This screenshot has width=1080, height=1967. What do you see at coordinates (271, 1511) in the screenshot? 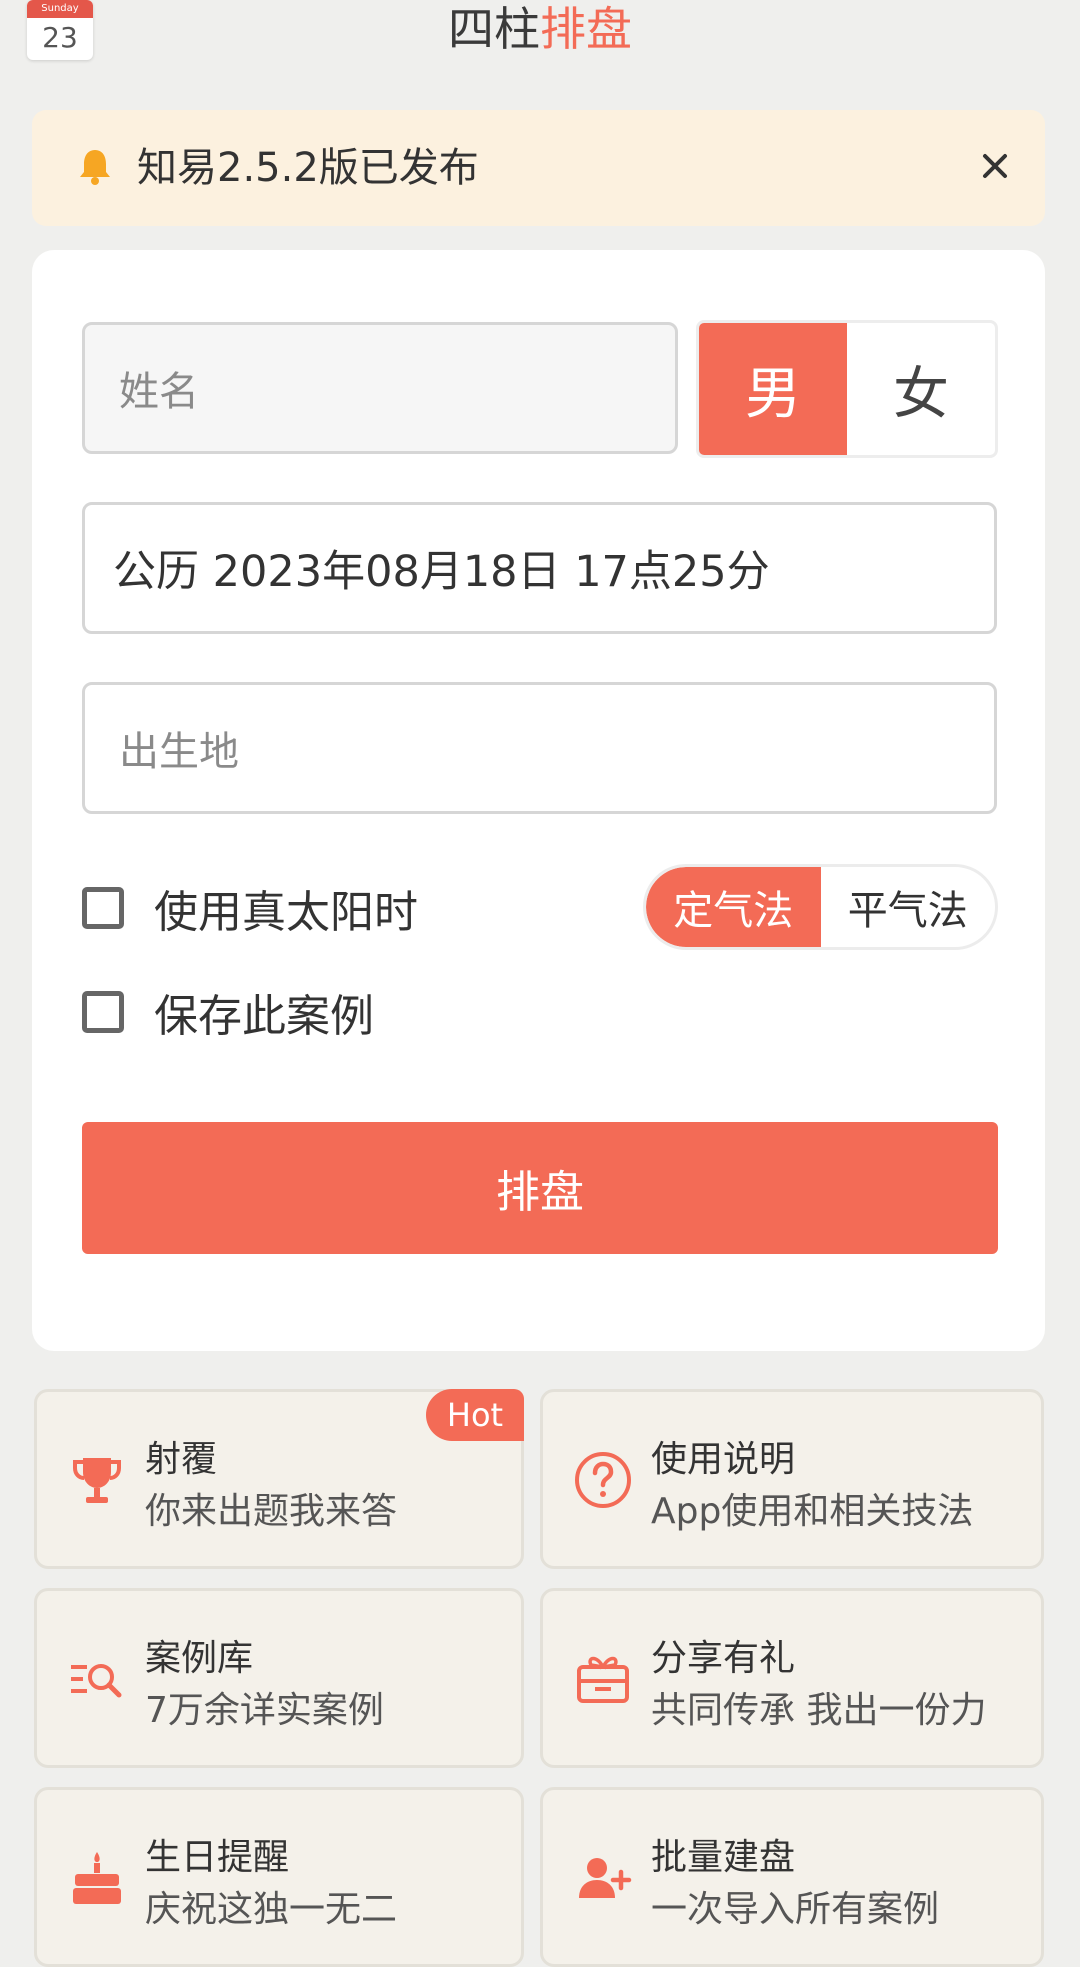
I see `tile-subtitle: 你来出题我来答` at bounding box center [271, 1511].